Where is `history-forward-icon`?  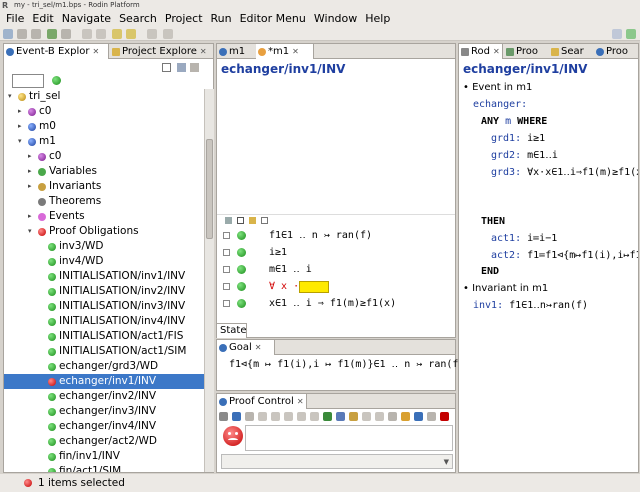
history-forward-icon is located at coordinates (168, 34).